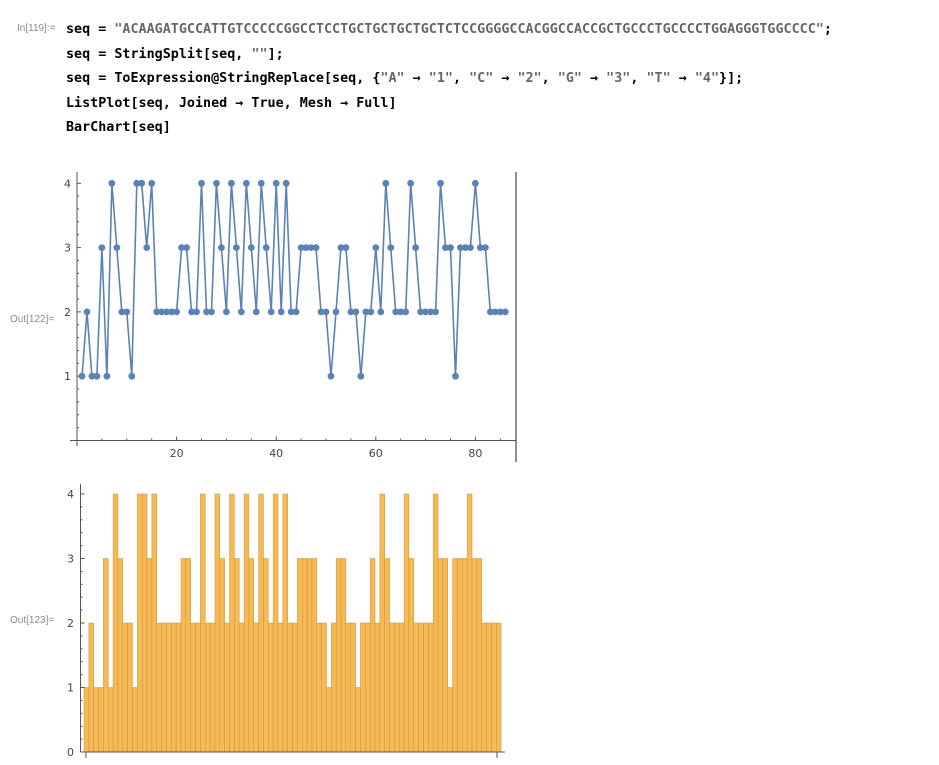 This screenshot has width=939, height=765. Describe the element at coordinates (67, 183) in the screenshot. I see `y-tick-label: 4` at that location.